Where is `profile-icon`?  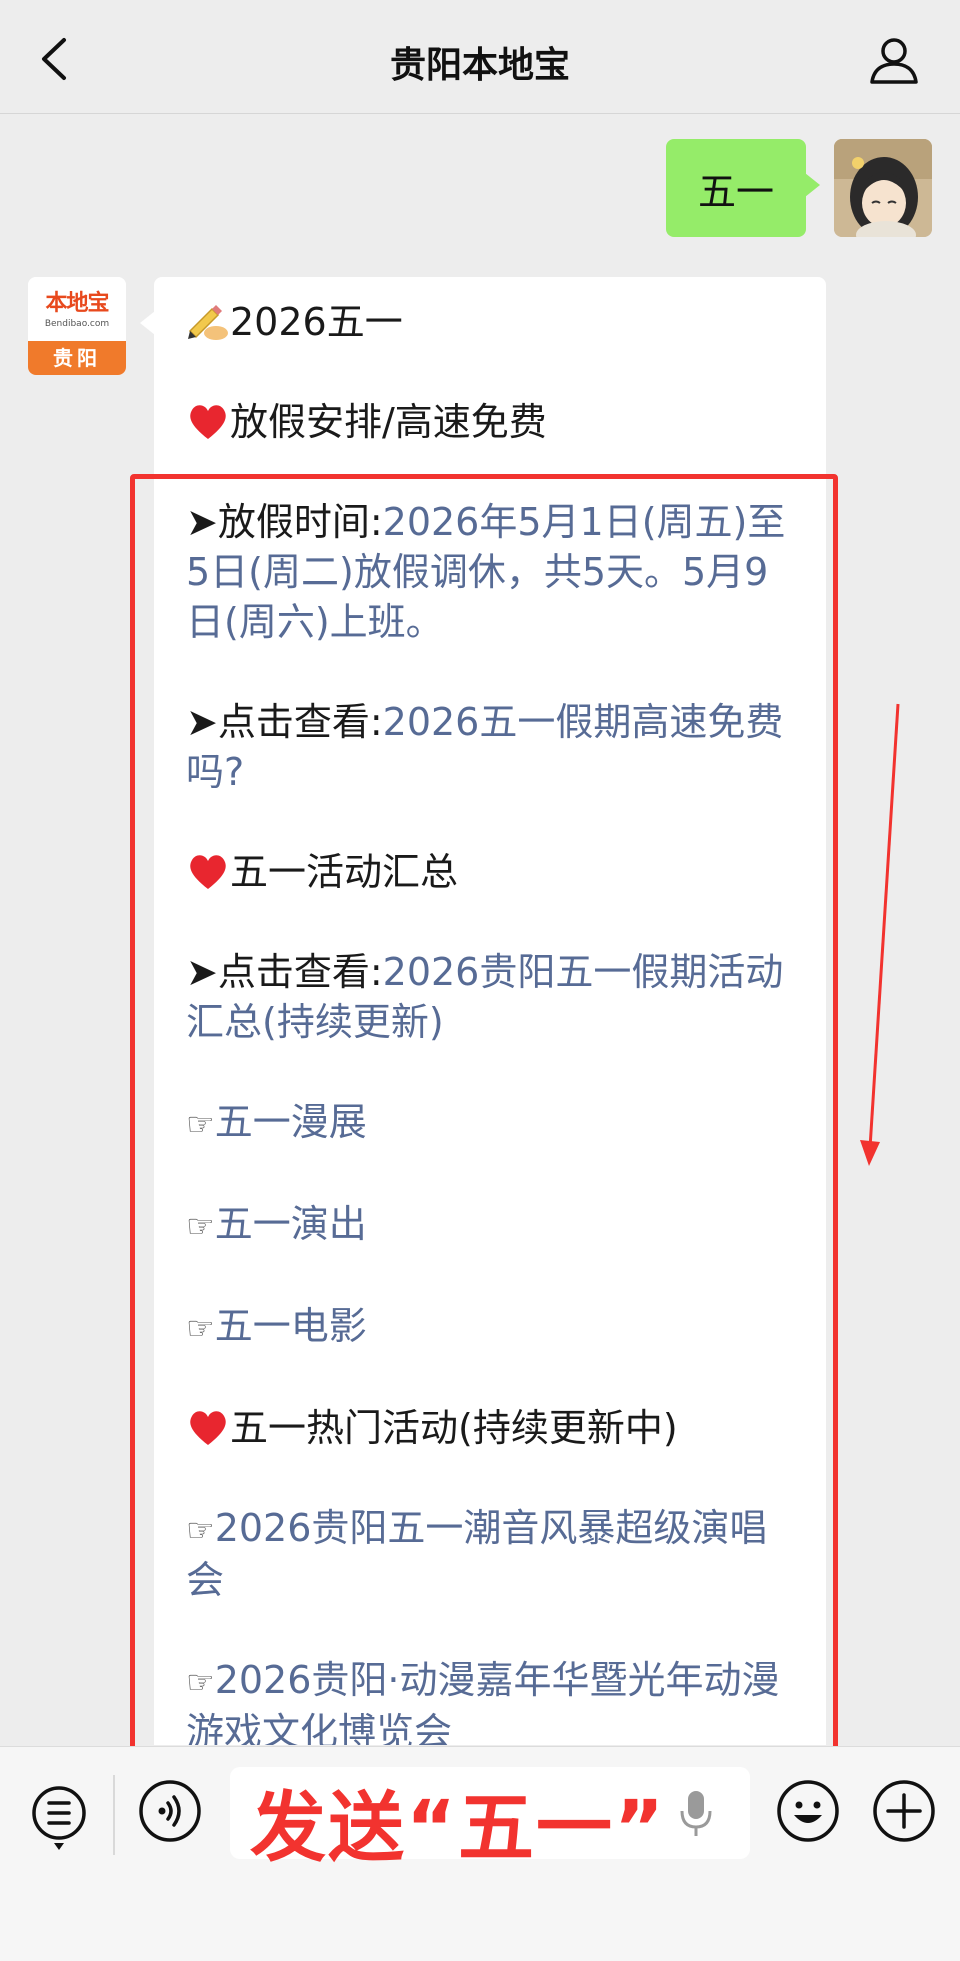
profile-icon is located at coordinates (894, 60).